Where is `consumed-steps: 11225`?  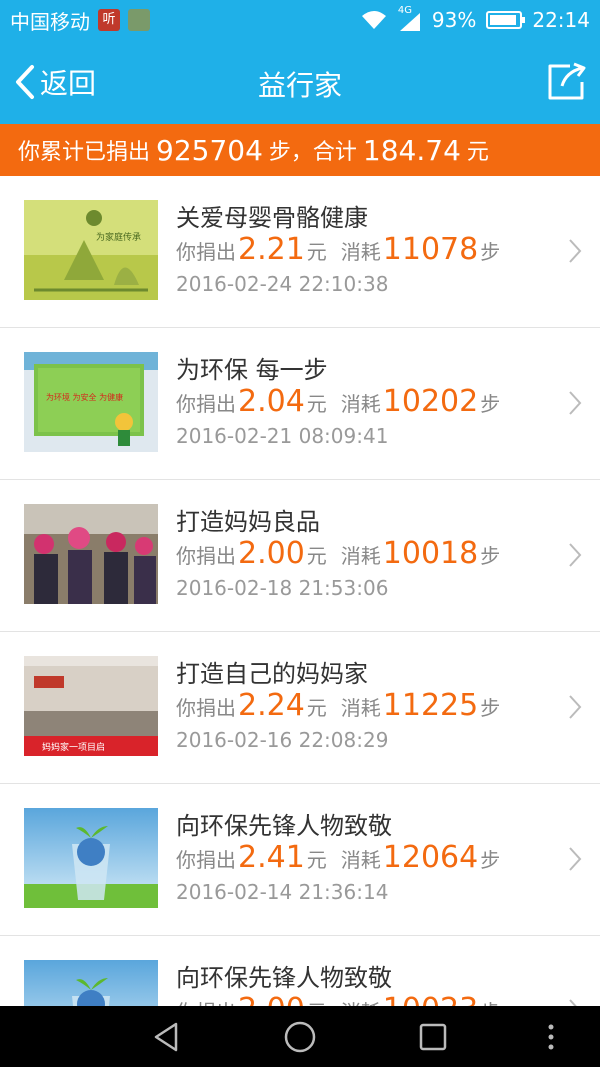
consumed-steps: 11225 is located at coordinates (430, 705).